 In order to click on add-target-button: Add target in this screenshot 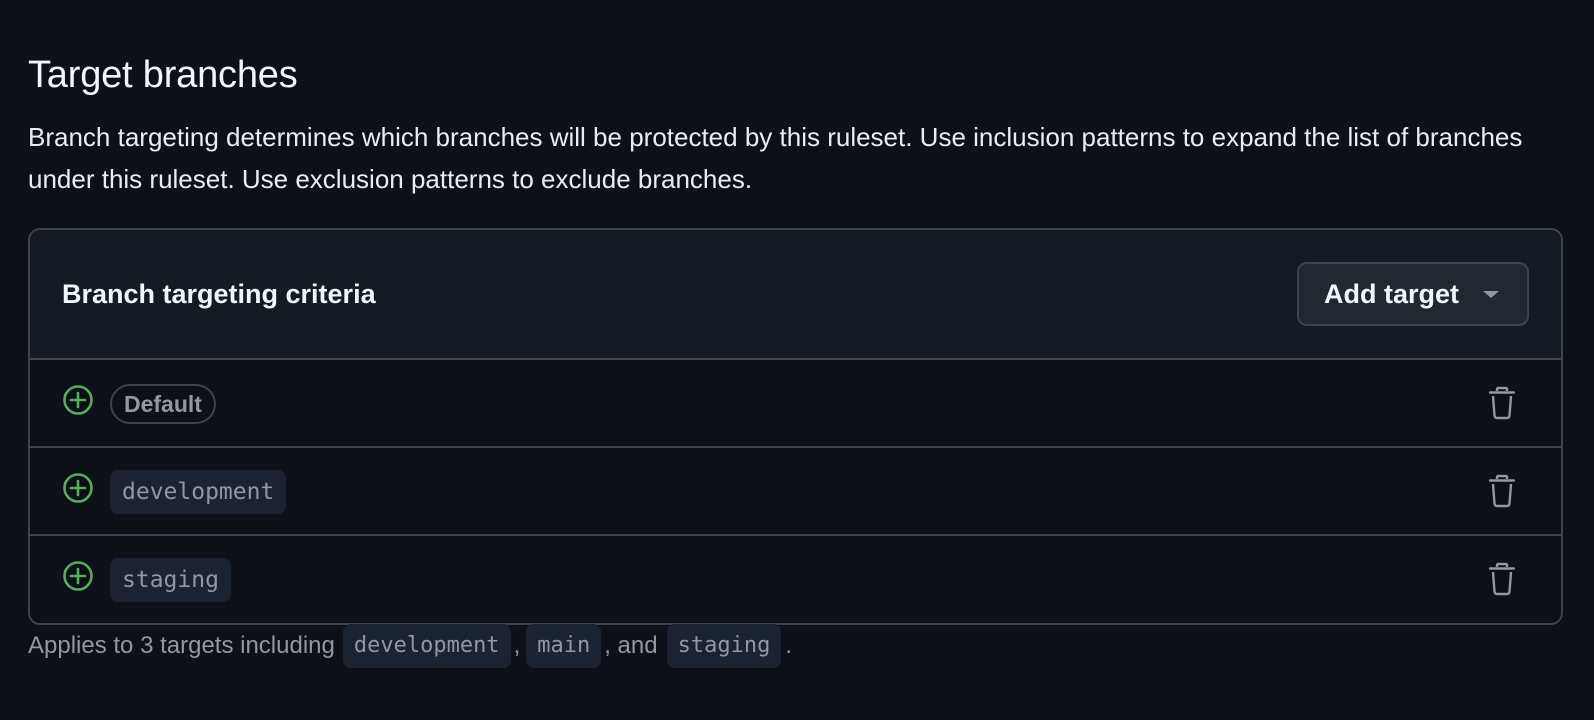, I will do `click(1413, 294)`.